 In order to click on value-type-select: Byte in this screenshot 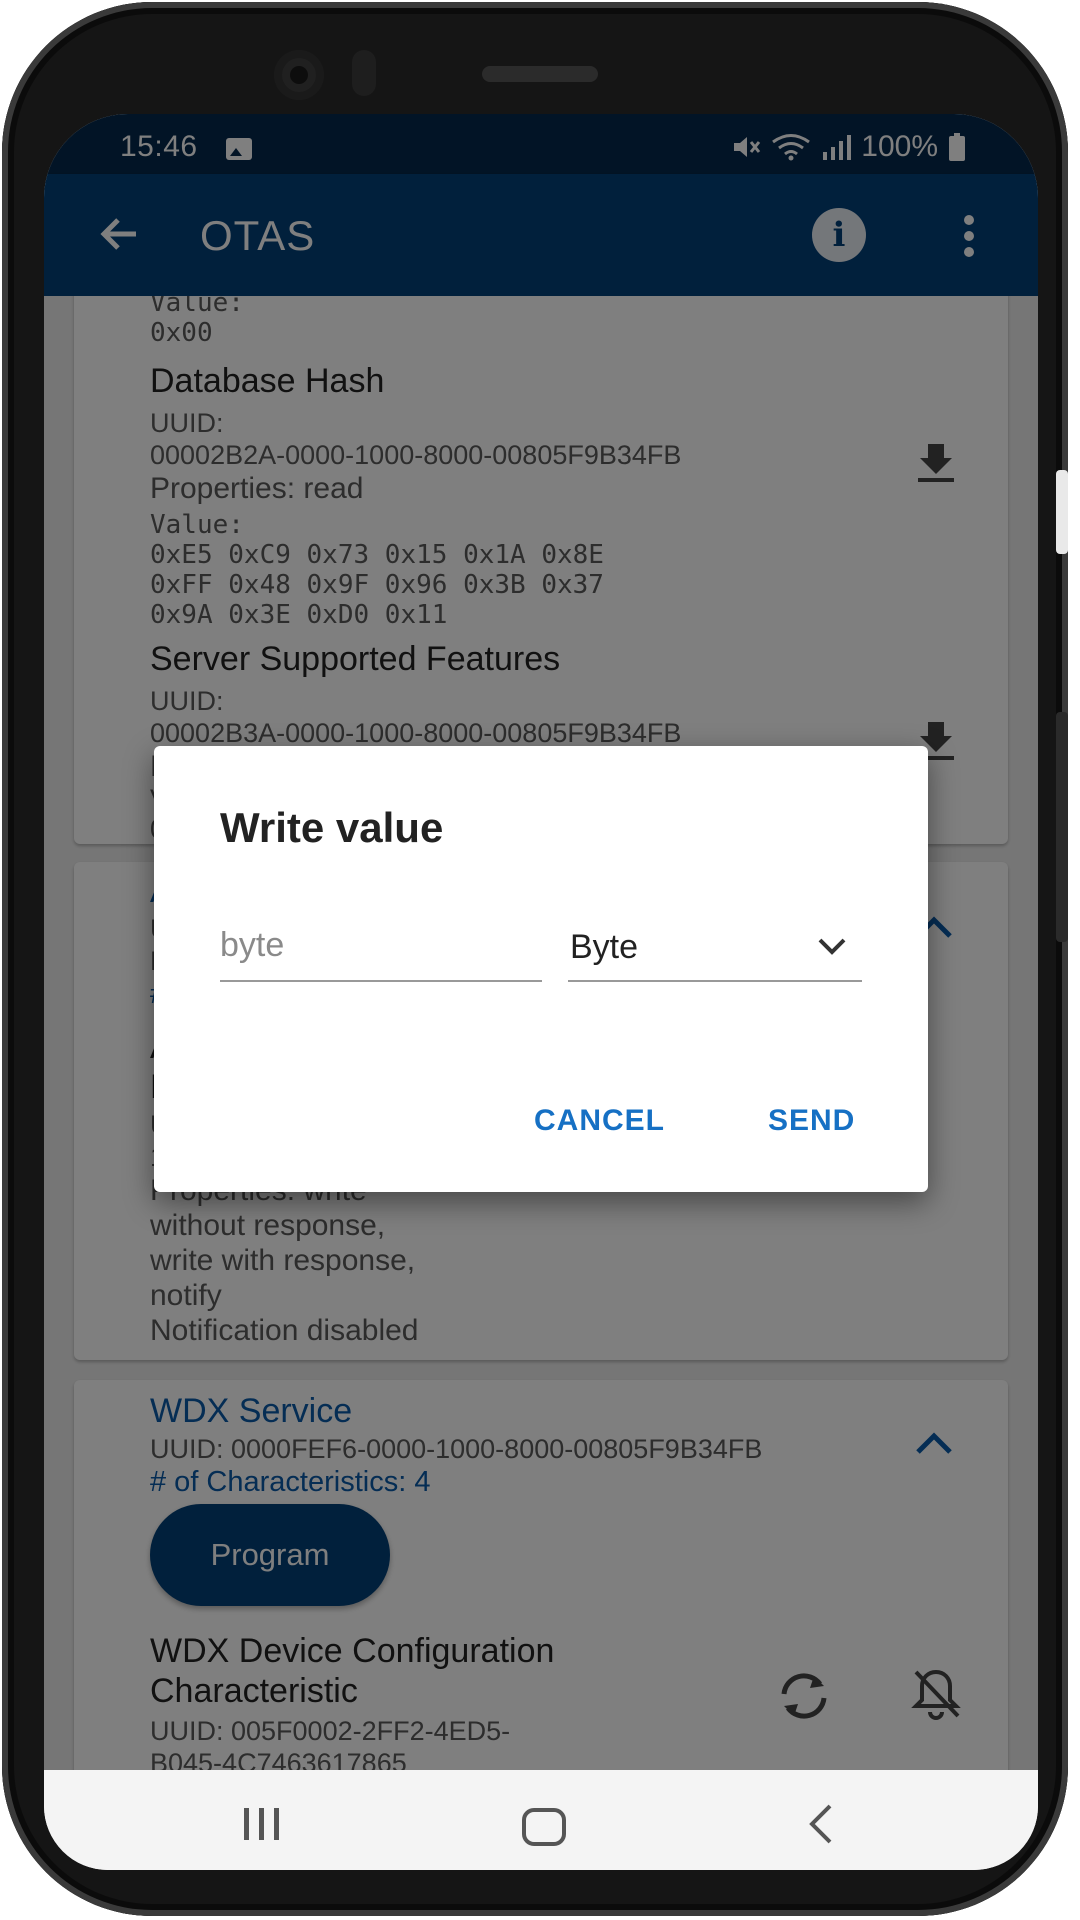, I will do `click(715, 946)`.